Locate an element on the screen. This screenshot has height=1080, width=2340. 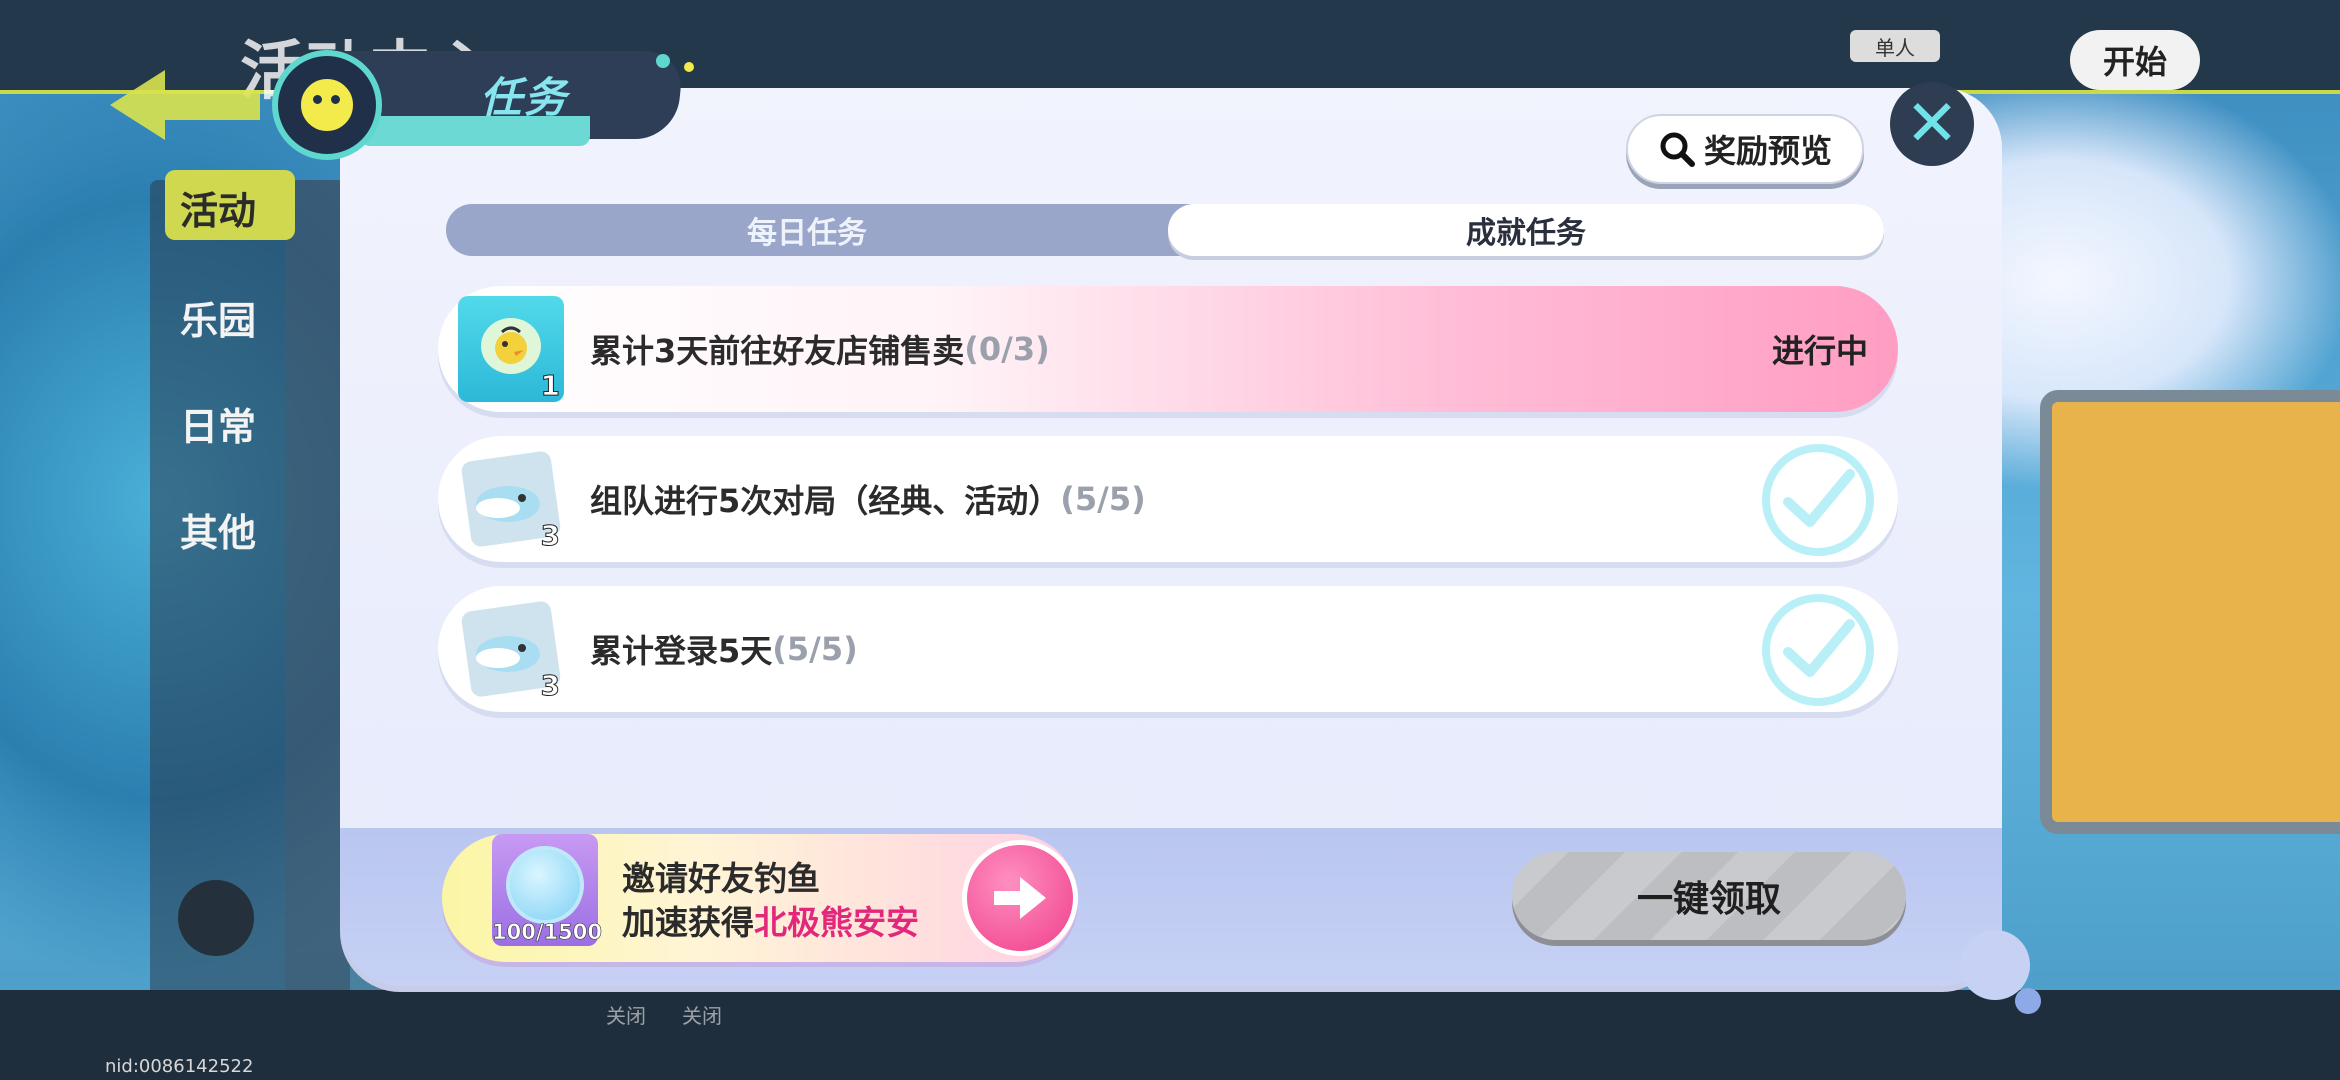
invite-friends-banner: 100/1500 邀请好友钓鱼 加速获得北极熊安安 is located at coordinates (760, 898).